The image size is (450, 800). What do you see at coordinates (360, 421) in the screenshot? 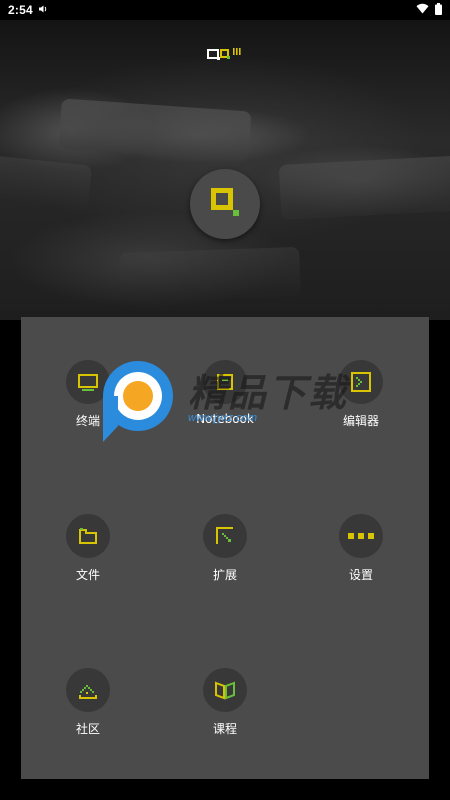
I see `menu-item-label: 编辑器` at bounding box center [360, 421].